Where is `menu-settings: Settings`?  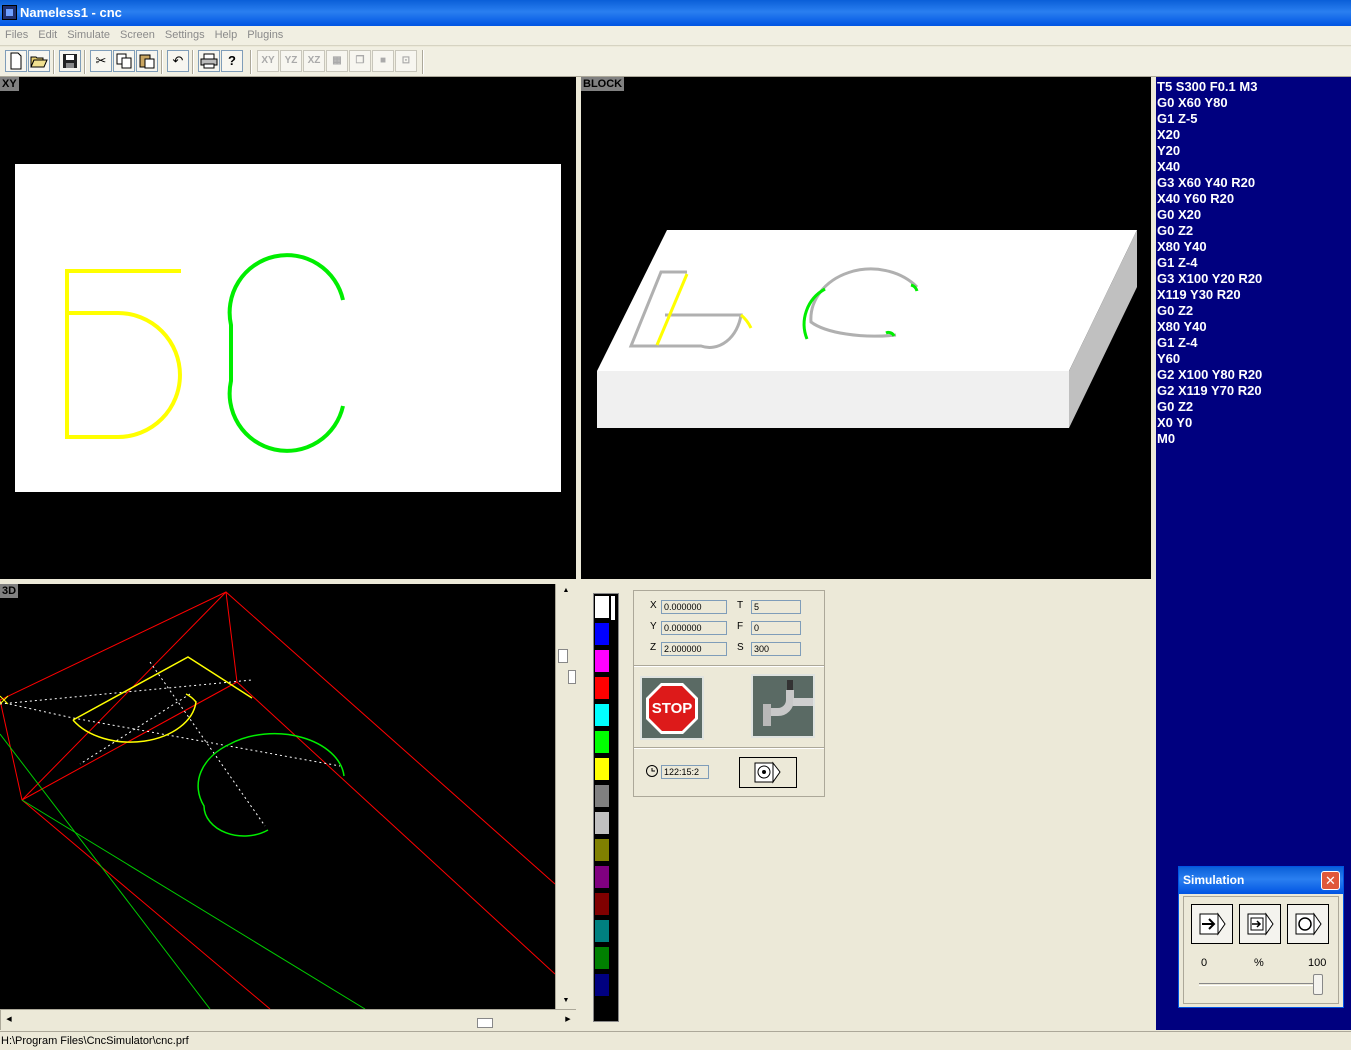
menu-settings: Settings is located at coordinates (185, 35).